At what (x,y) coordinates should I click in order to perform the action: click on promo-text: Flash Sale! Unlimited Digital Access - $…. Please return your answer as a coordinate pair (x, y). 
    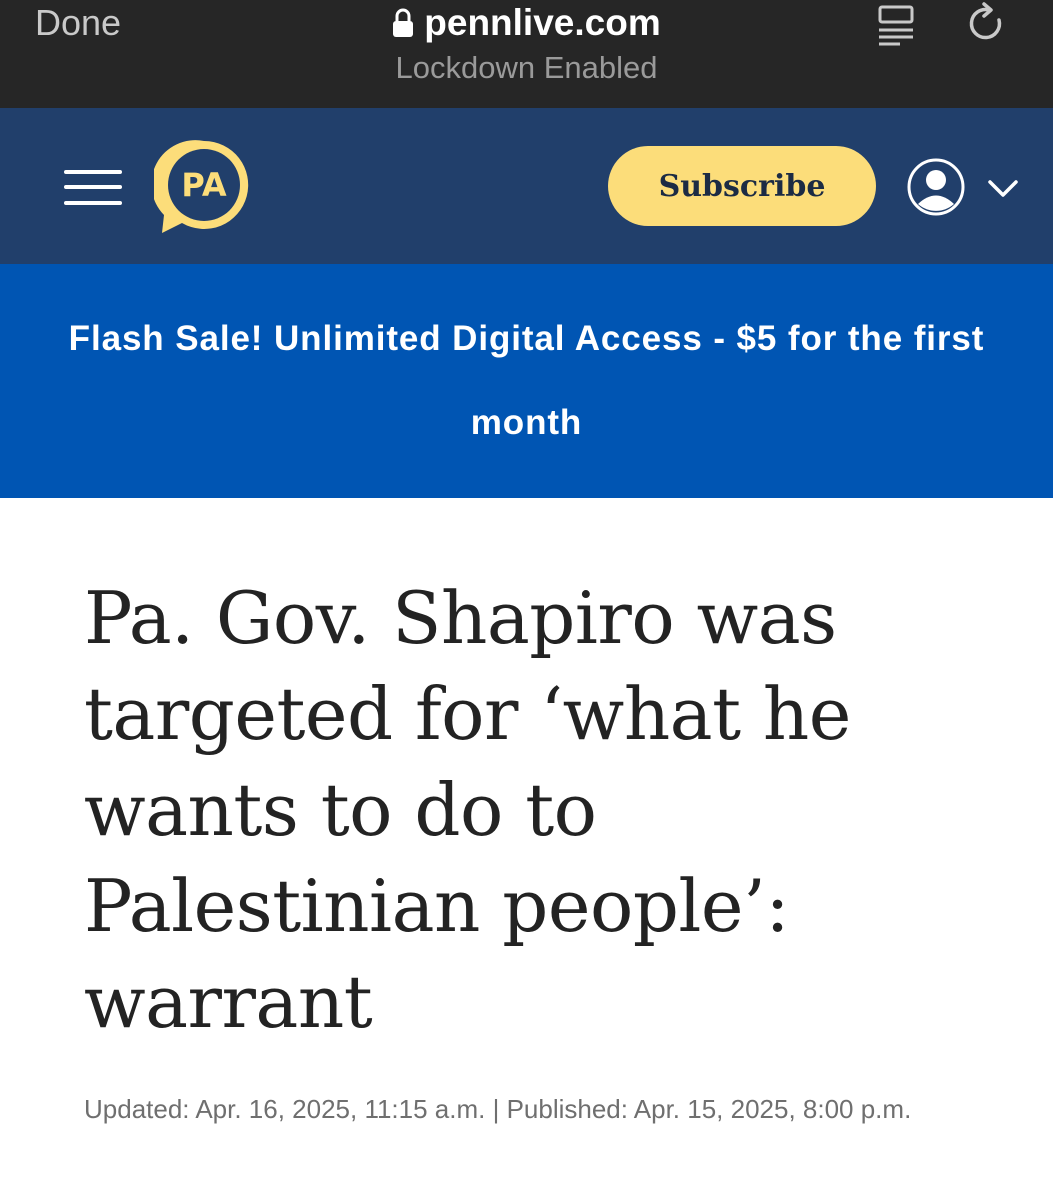
    Looking at the image, I should click on (526, 380).